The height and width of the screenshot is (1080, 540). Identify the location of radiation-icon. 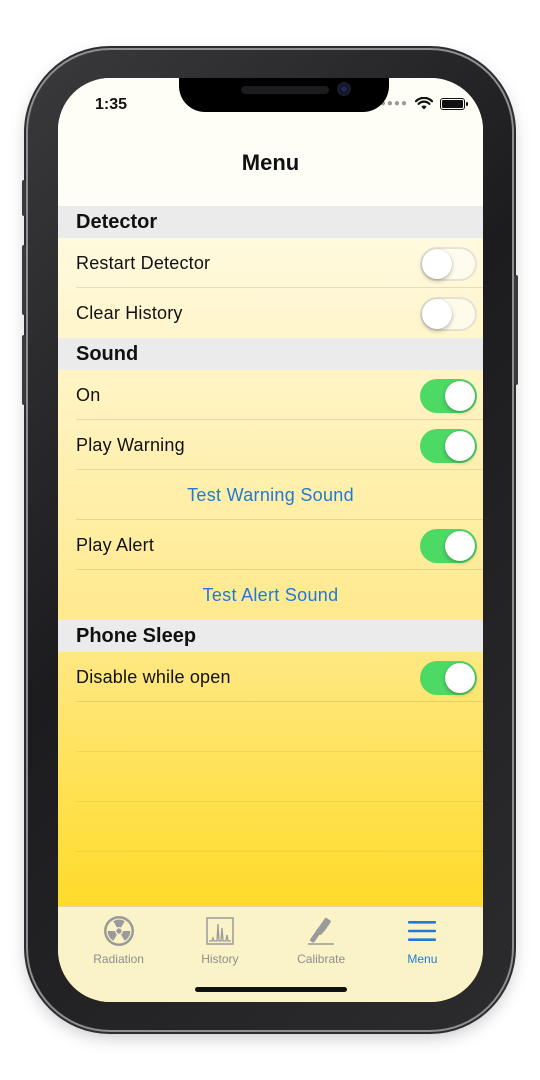
(119, 931).